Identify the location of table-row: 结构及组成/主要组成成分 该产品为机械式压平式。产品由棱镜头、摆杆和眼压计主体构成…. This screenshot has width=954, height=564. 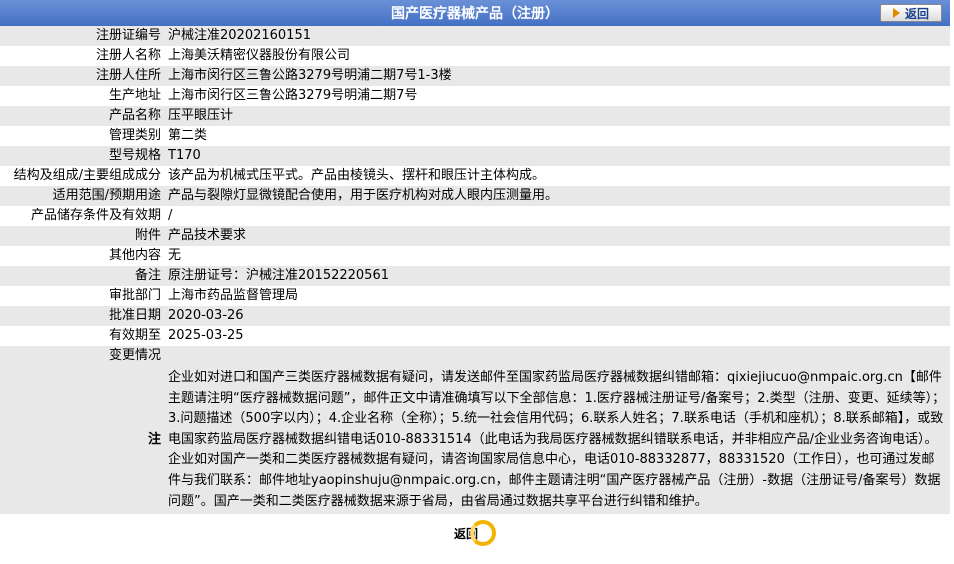
(475, 176).